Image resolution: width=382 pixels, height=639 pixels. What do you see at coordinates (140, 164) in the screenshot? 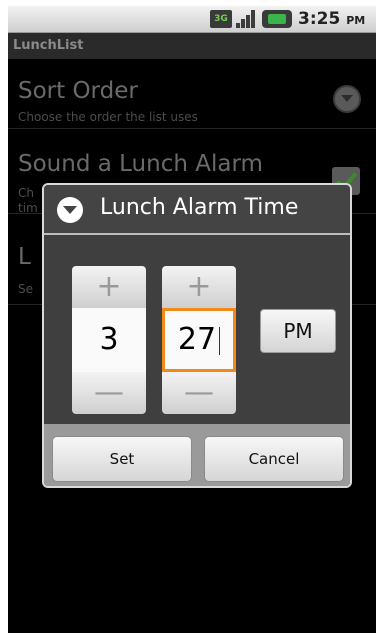
I see `pref-title: Sound a Lunch Alarm` at bounding box center [140, 164].